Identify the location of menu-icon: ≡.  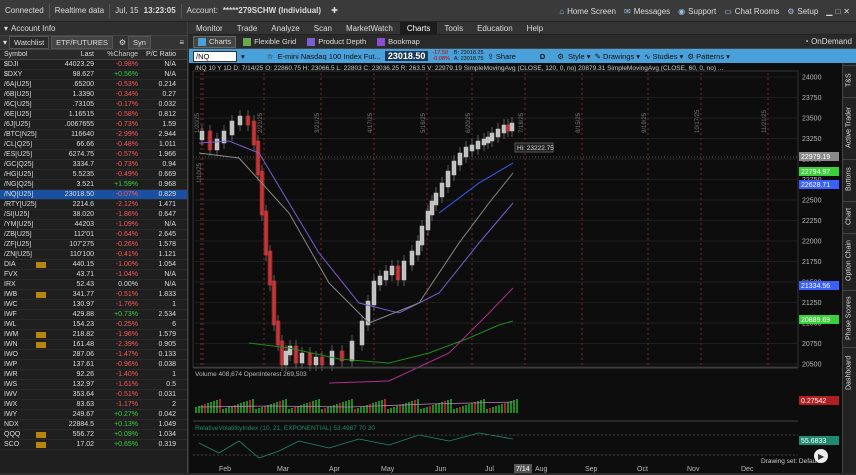
(183, 42).